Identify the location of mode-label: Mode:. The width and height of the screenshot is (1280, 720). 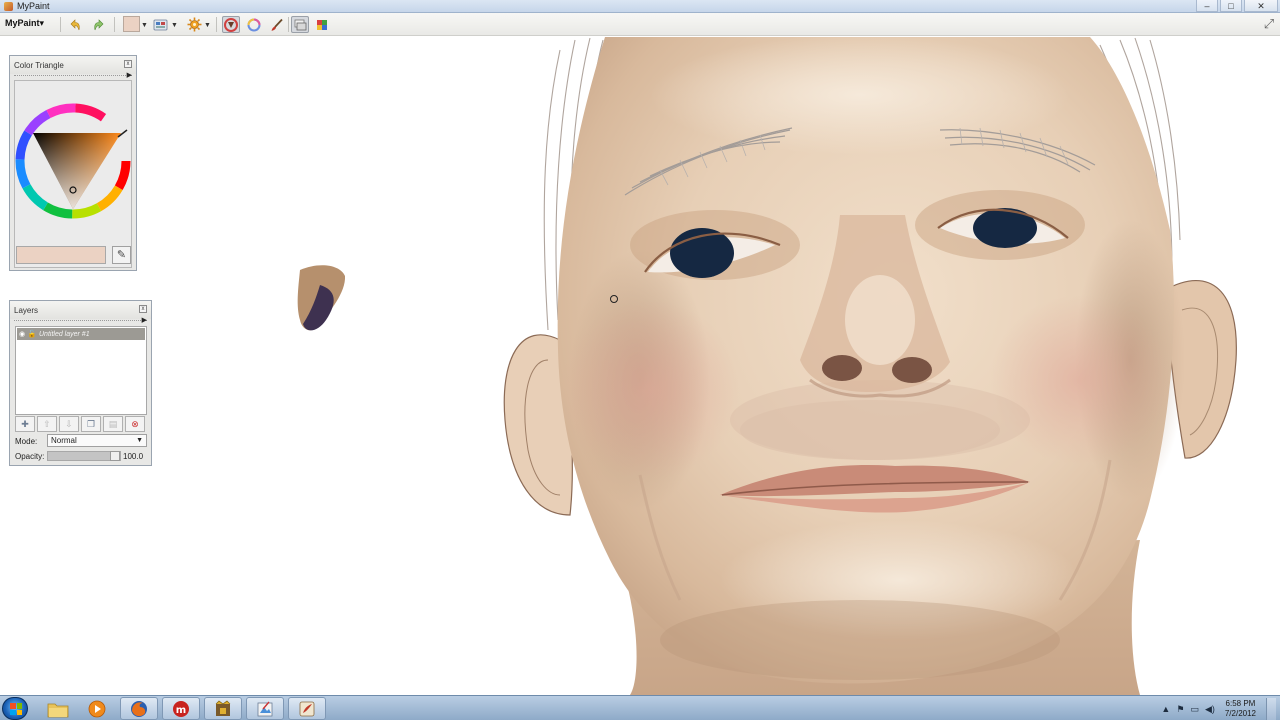
(26, 441).